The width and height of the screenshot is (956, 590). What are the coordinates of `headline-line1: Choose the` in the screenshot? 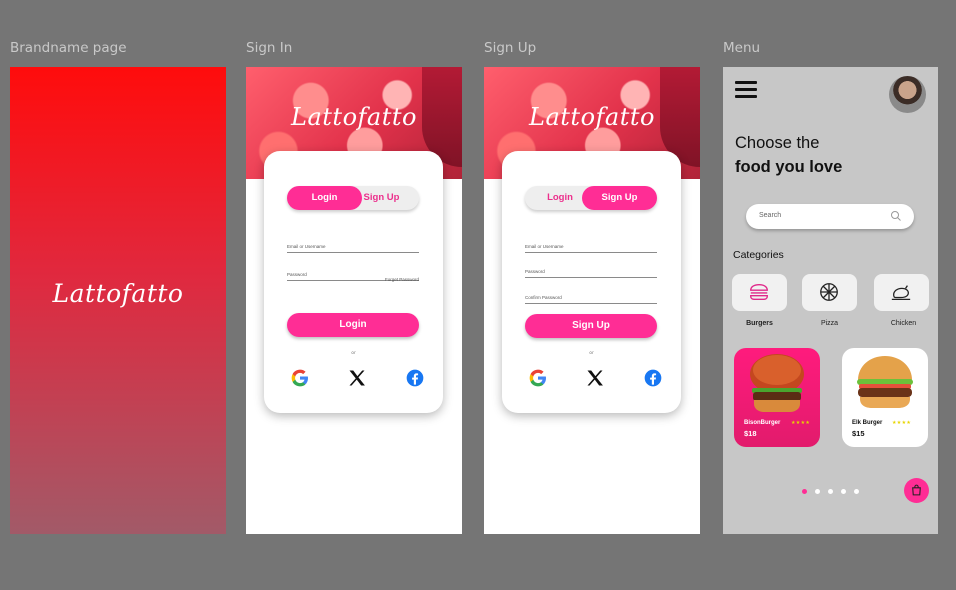 It's located at (777, 143).